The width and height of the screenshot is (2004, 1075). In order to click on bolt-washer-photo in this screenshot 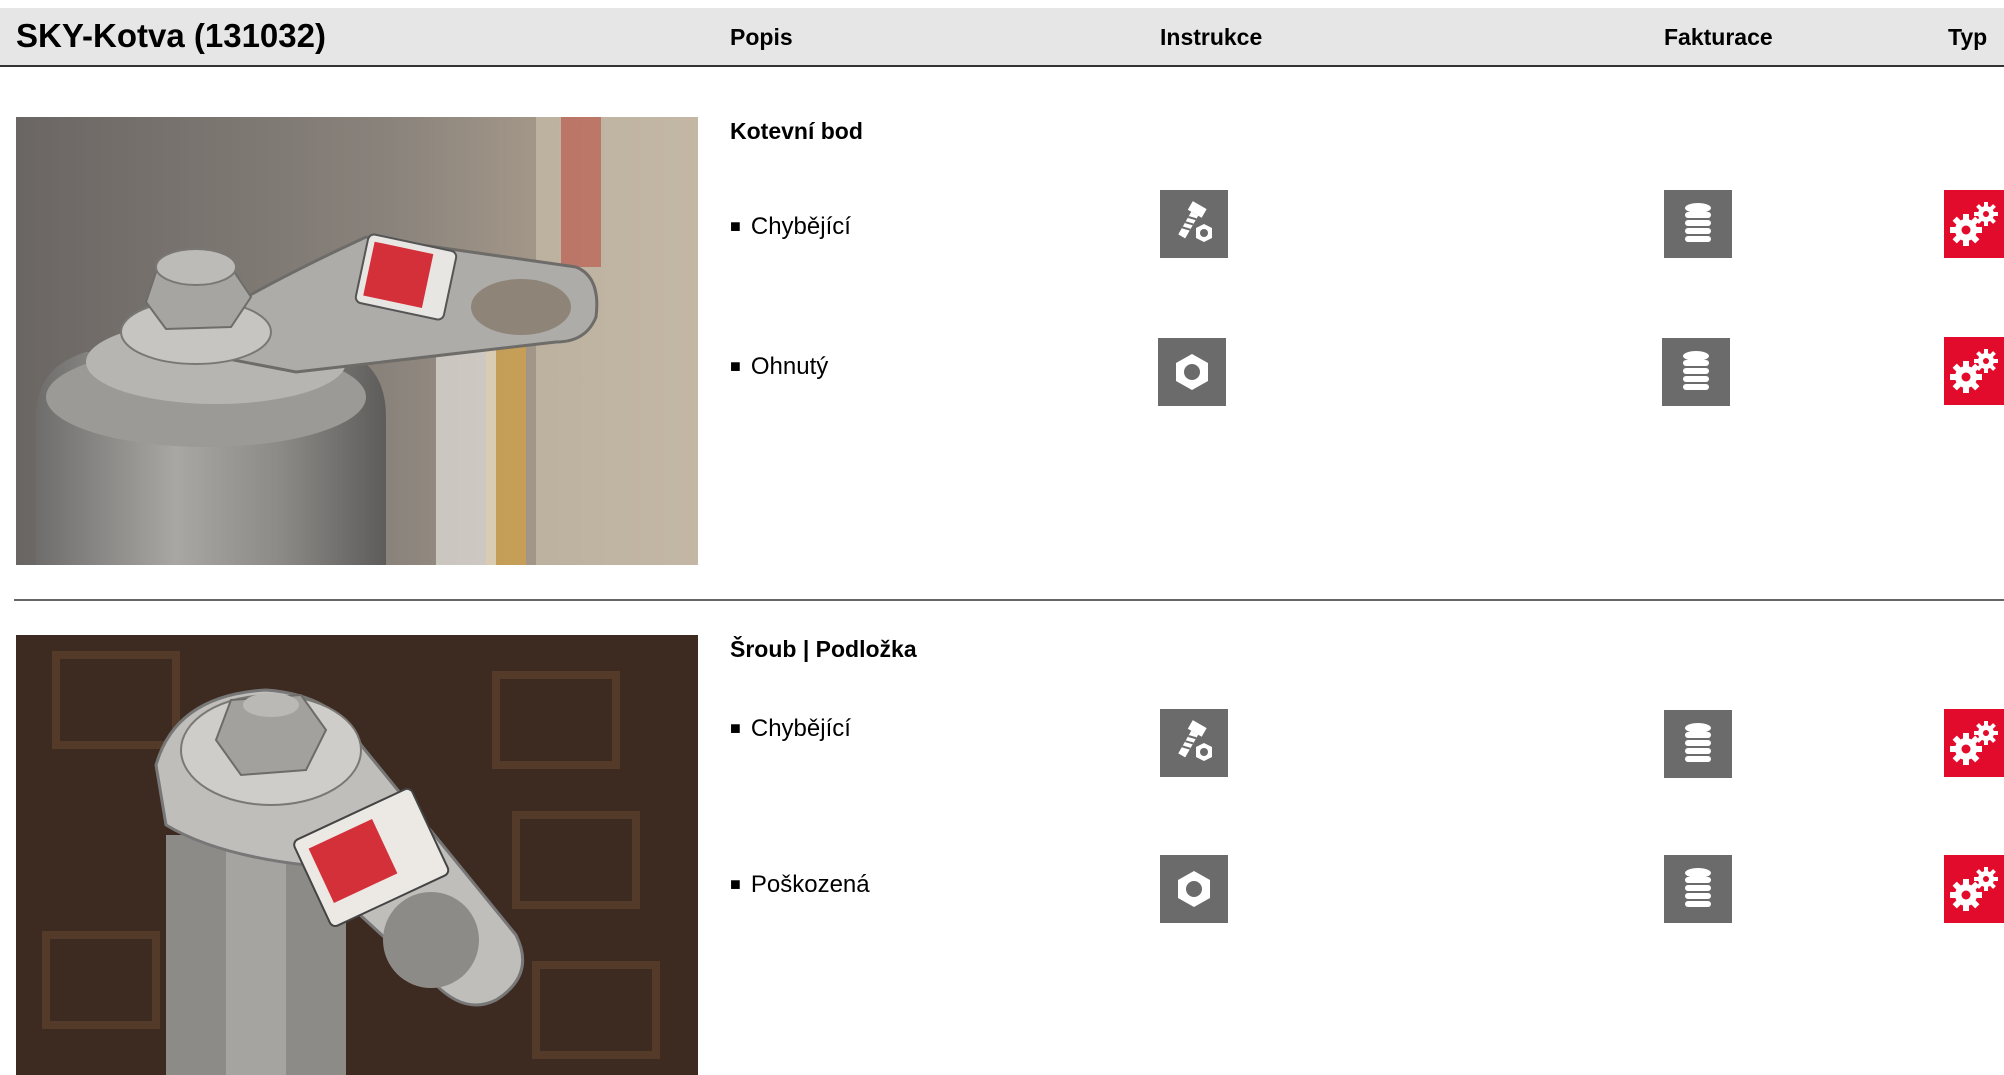, I will do `click(357, 855)`.